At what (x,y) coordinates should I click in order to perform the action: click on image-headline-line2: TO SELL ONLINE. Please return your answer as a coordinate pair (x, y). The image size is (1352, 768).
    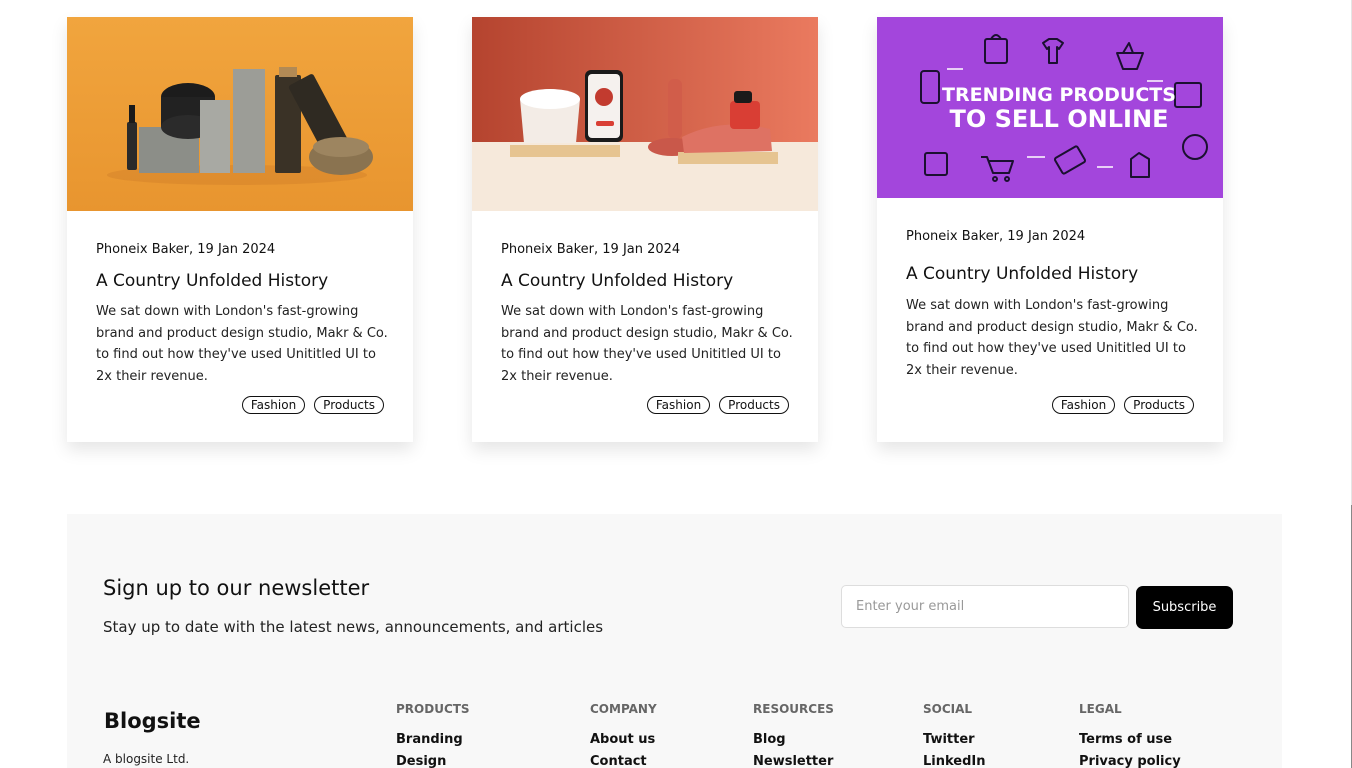
    Looking at the image, I should click on (1059, 119).